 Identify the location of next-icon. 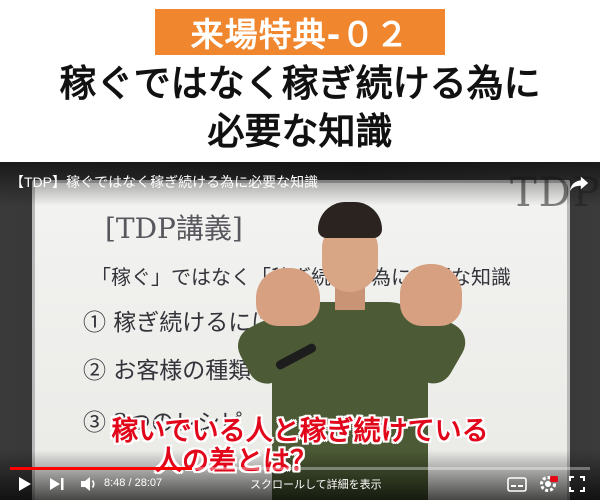
(57, 484).